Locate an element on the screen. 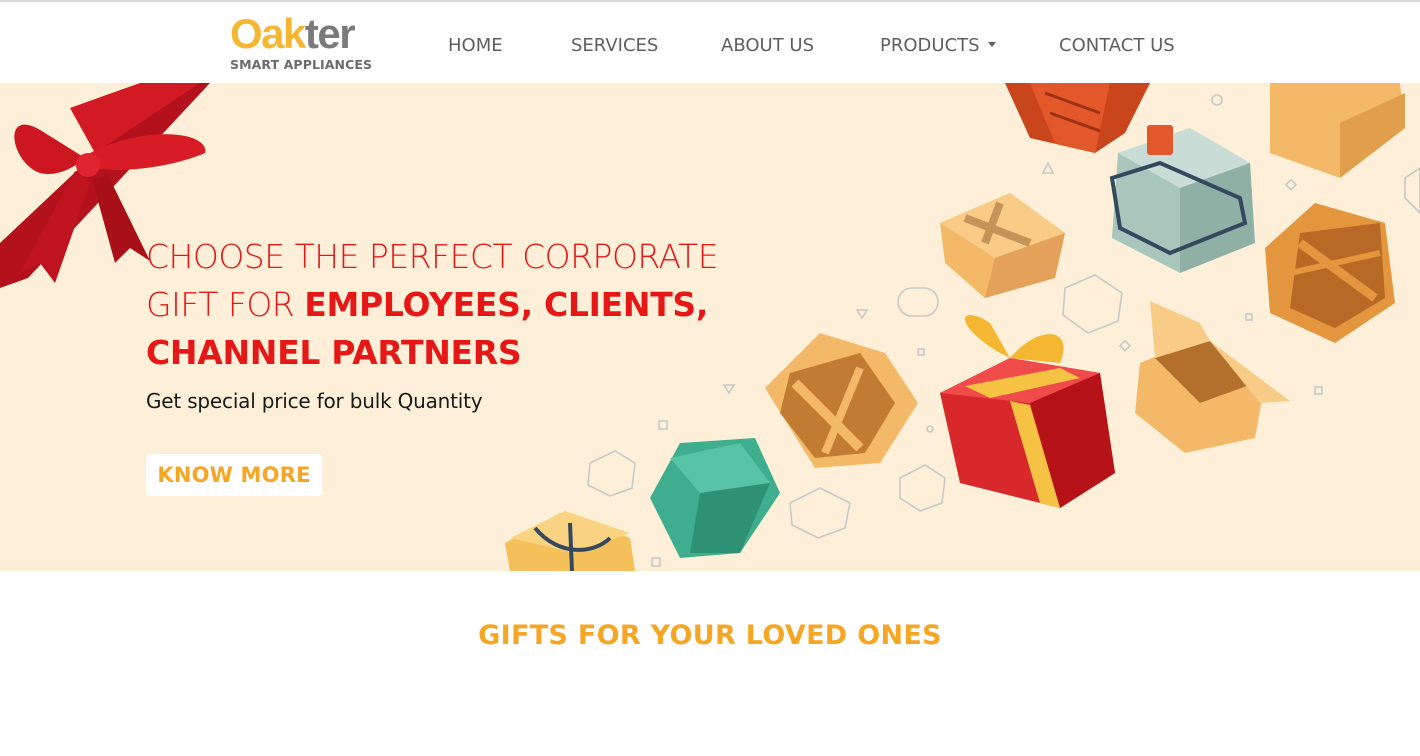 The image size is (1420, 756). red-gift-box-icon is located at coordinates (1027, 411).